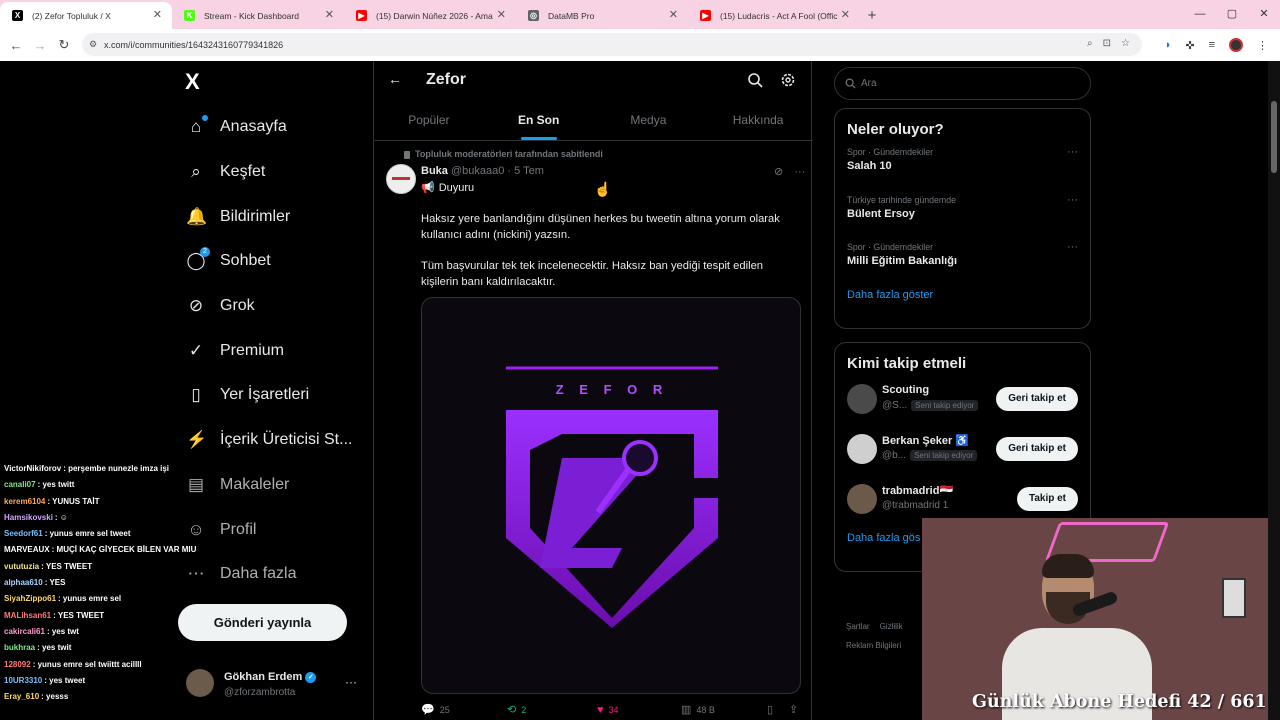  I want to click on suggestion-name: Berkan Şeker ♿, so click(925, 440).